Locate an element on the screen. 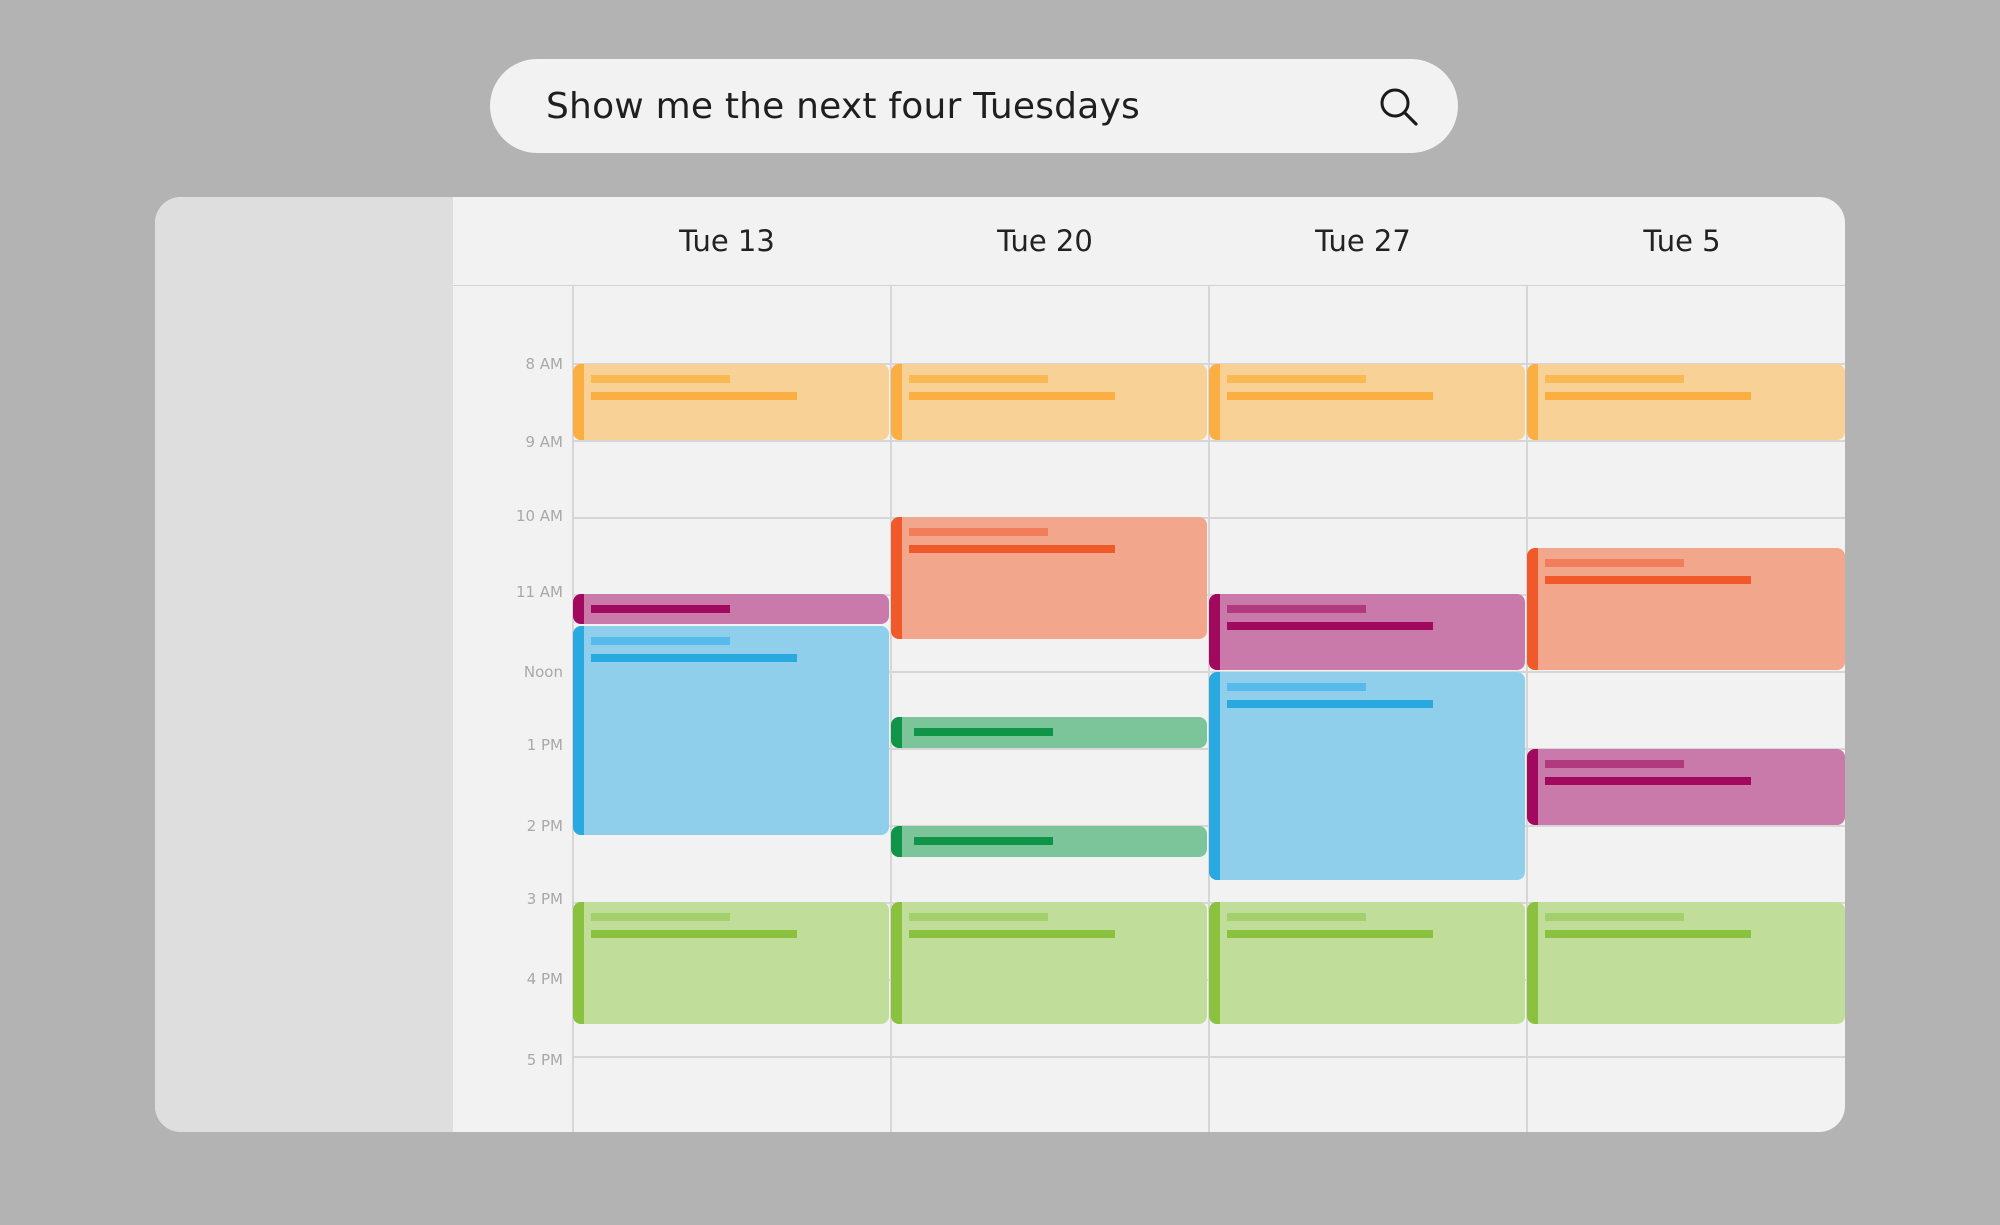 The height and width of the screenshot is (1225, 2000). time-label: 10 AM is located at coordinates (539, 516).